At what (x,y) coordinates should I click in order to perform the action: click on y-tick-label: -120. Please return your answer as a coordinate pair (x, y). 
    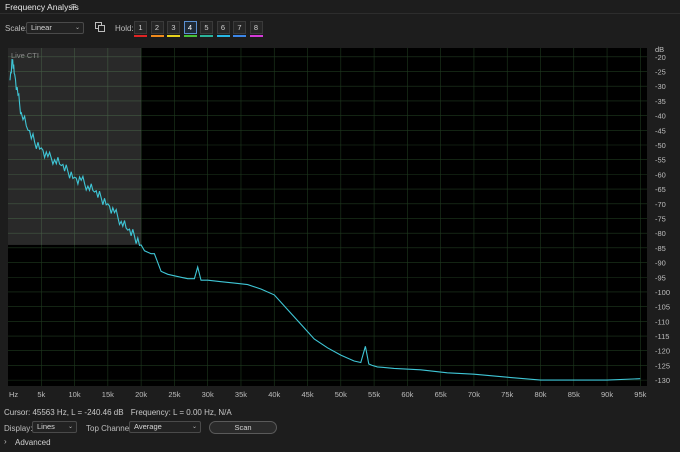
    Looking at the image, I should click on (662, 351).